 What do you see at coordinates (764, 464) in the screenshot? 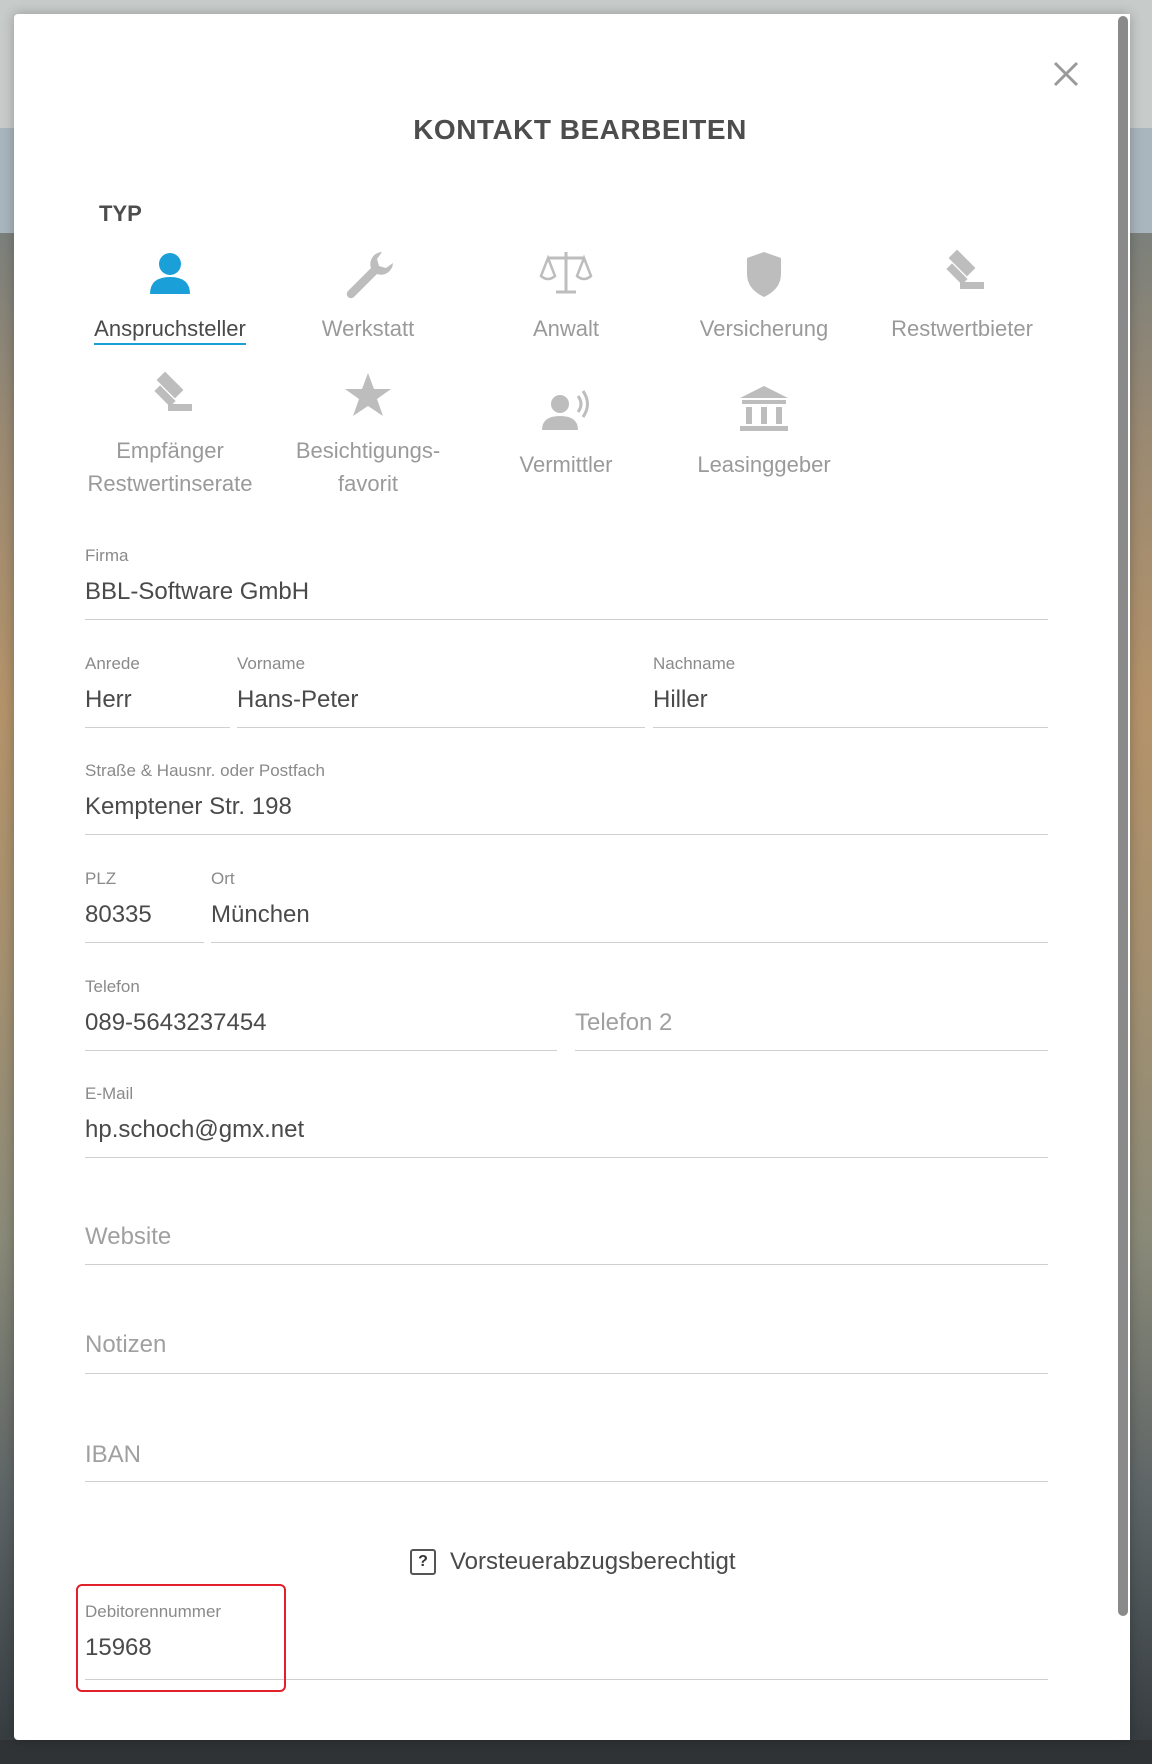
I see `type-label: Leasinggeber` at bounding box center [764, 464].